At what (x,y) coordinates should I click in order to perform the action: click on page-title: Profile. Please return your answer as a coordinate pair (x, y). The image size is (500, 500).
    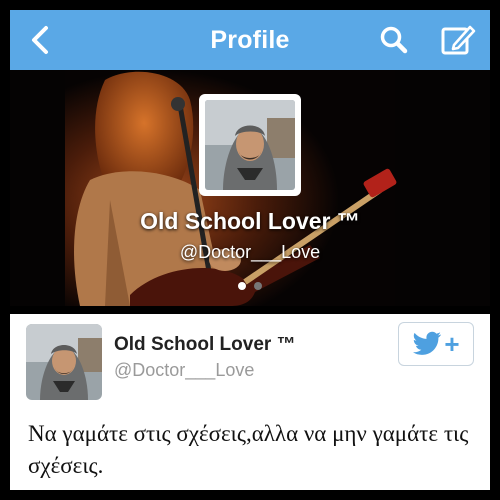
    Looking at the image, I should click on (250, 39).